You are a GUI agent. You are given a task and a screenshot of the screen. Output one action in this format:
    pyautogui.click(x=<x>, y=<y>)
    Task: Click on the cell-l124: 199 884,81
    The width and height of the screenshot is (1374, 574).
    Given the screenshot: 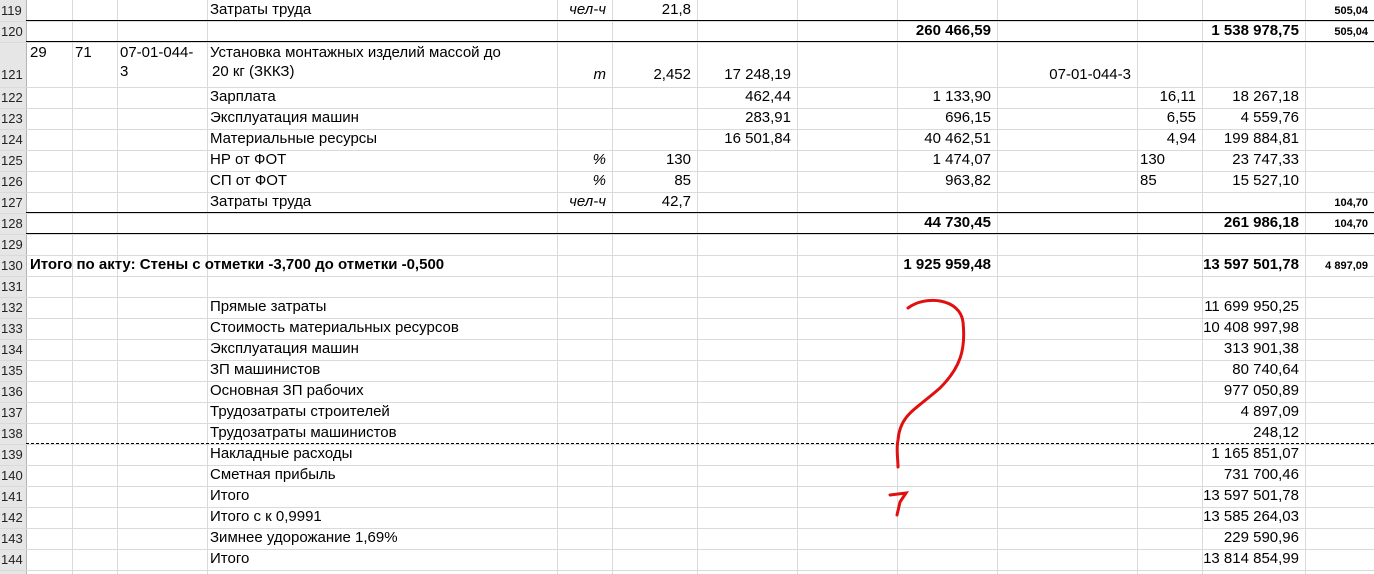 What is the action you would take?
    pyautogui.click(x=1250, y=138)
    